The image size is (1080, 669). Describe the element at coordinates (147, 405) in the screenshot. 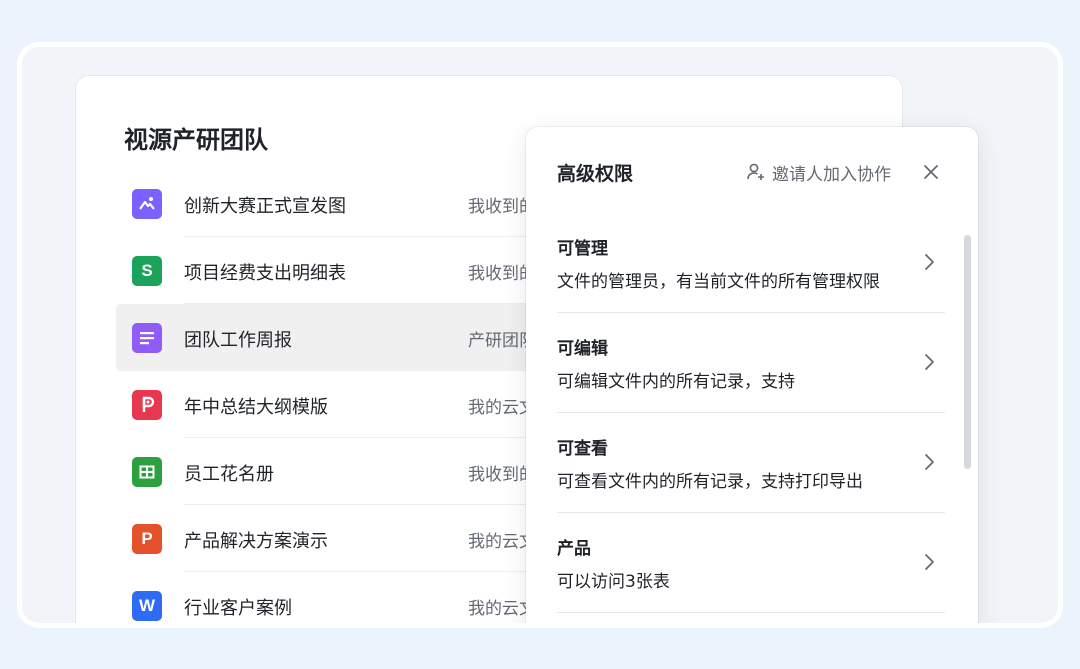

I see `mindmap-icon` at that location.